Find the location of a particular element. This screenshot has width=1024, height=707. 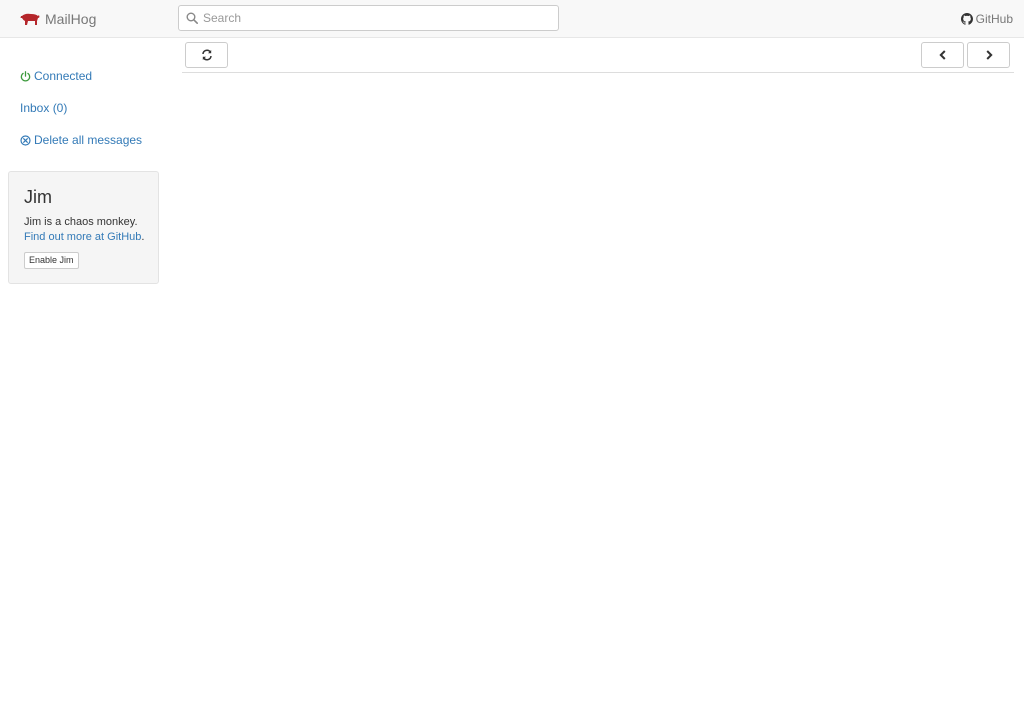

mailhog-logo-icon is located at coordinates (30, 19).